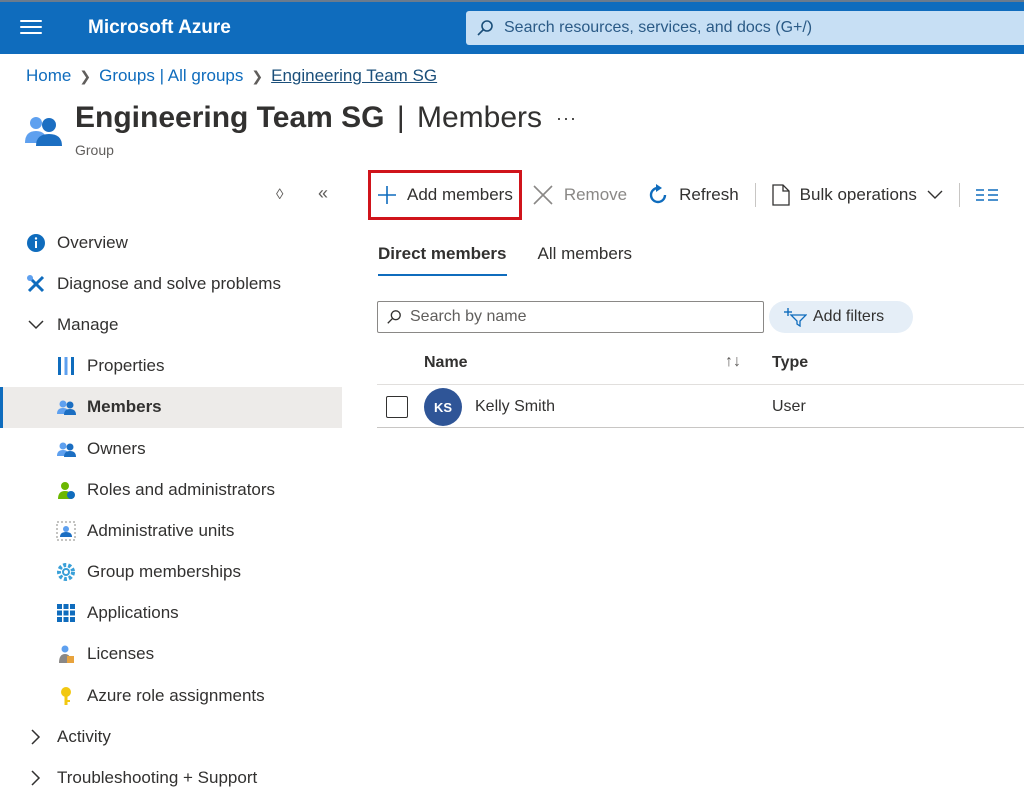 This screenshot has height=804, width=1024. I want to click on sidebar-item-label: Properties, so click(126, 366).